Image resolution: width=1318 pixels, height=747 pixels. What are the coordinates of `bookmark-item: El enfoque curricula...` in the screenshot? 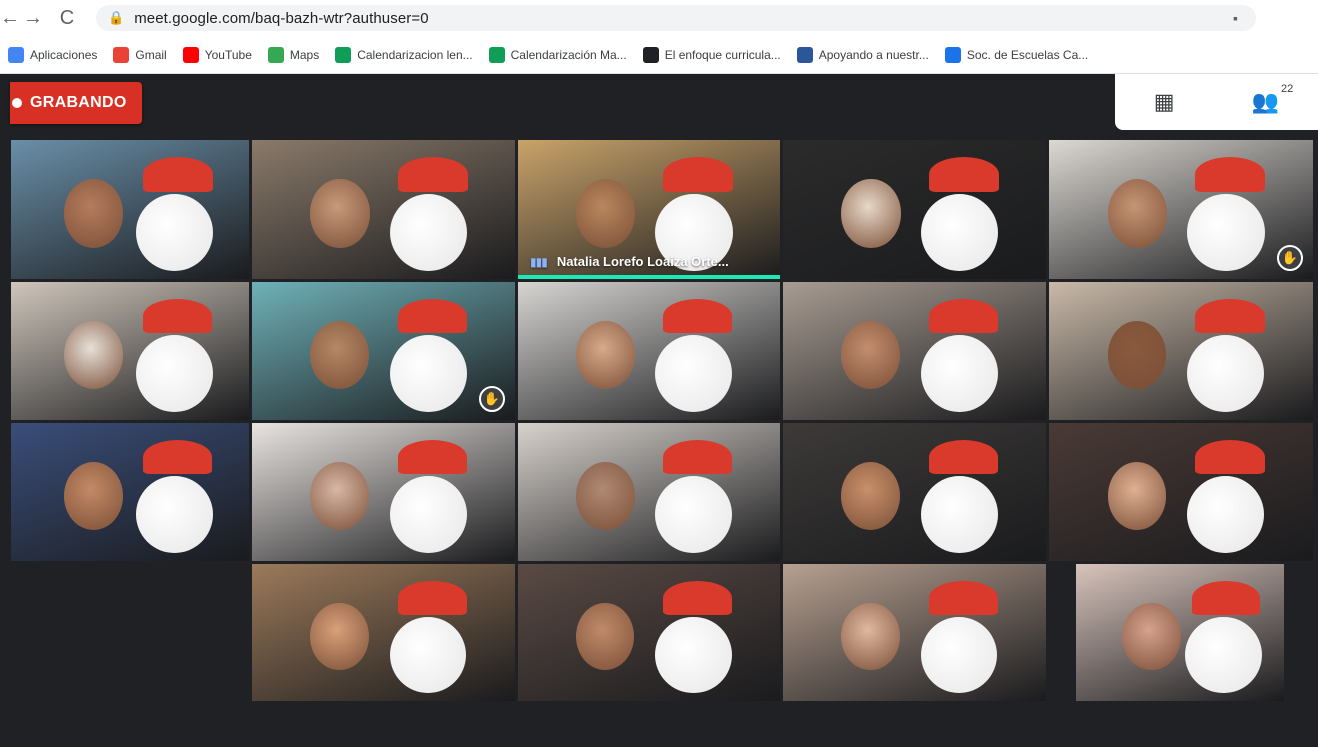 It's located at (711, 54).